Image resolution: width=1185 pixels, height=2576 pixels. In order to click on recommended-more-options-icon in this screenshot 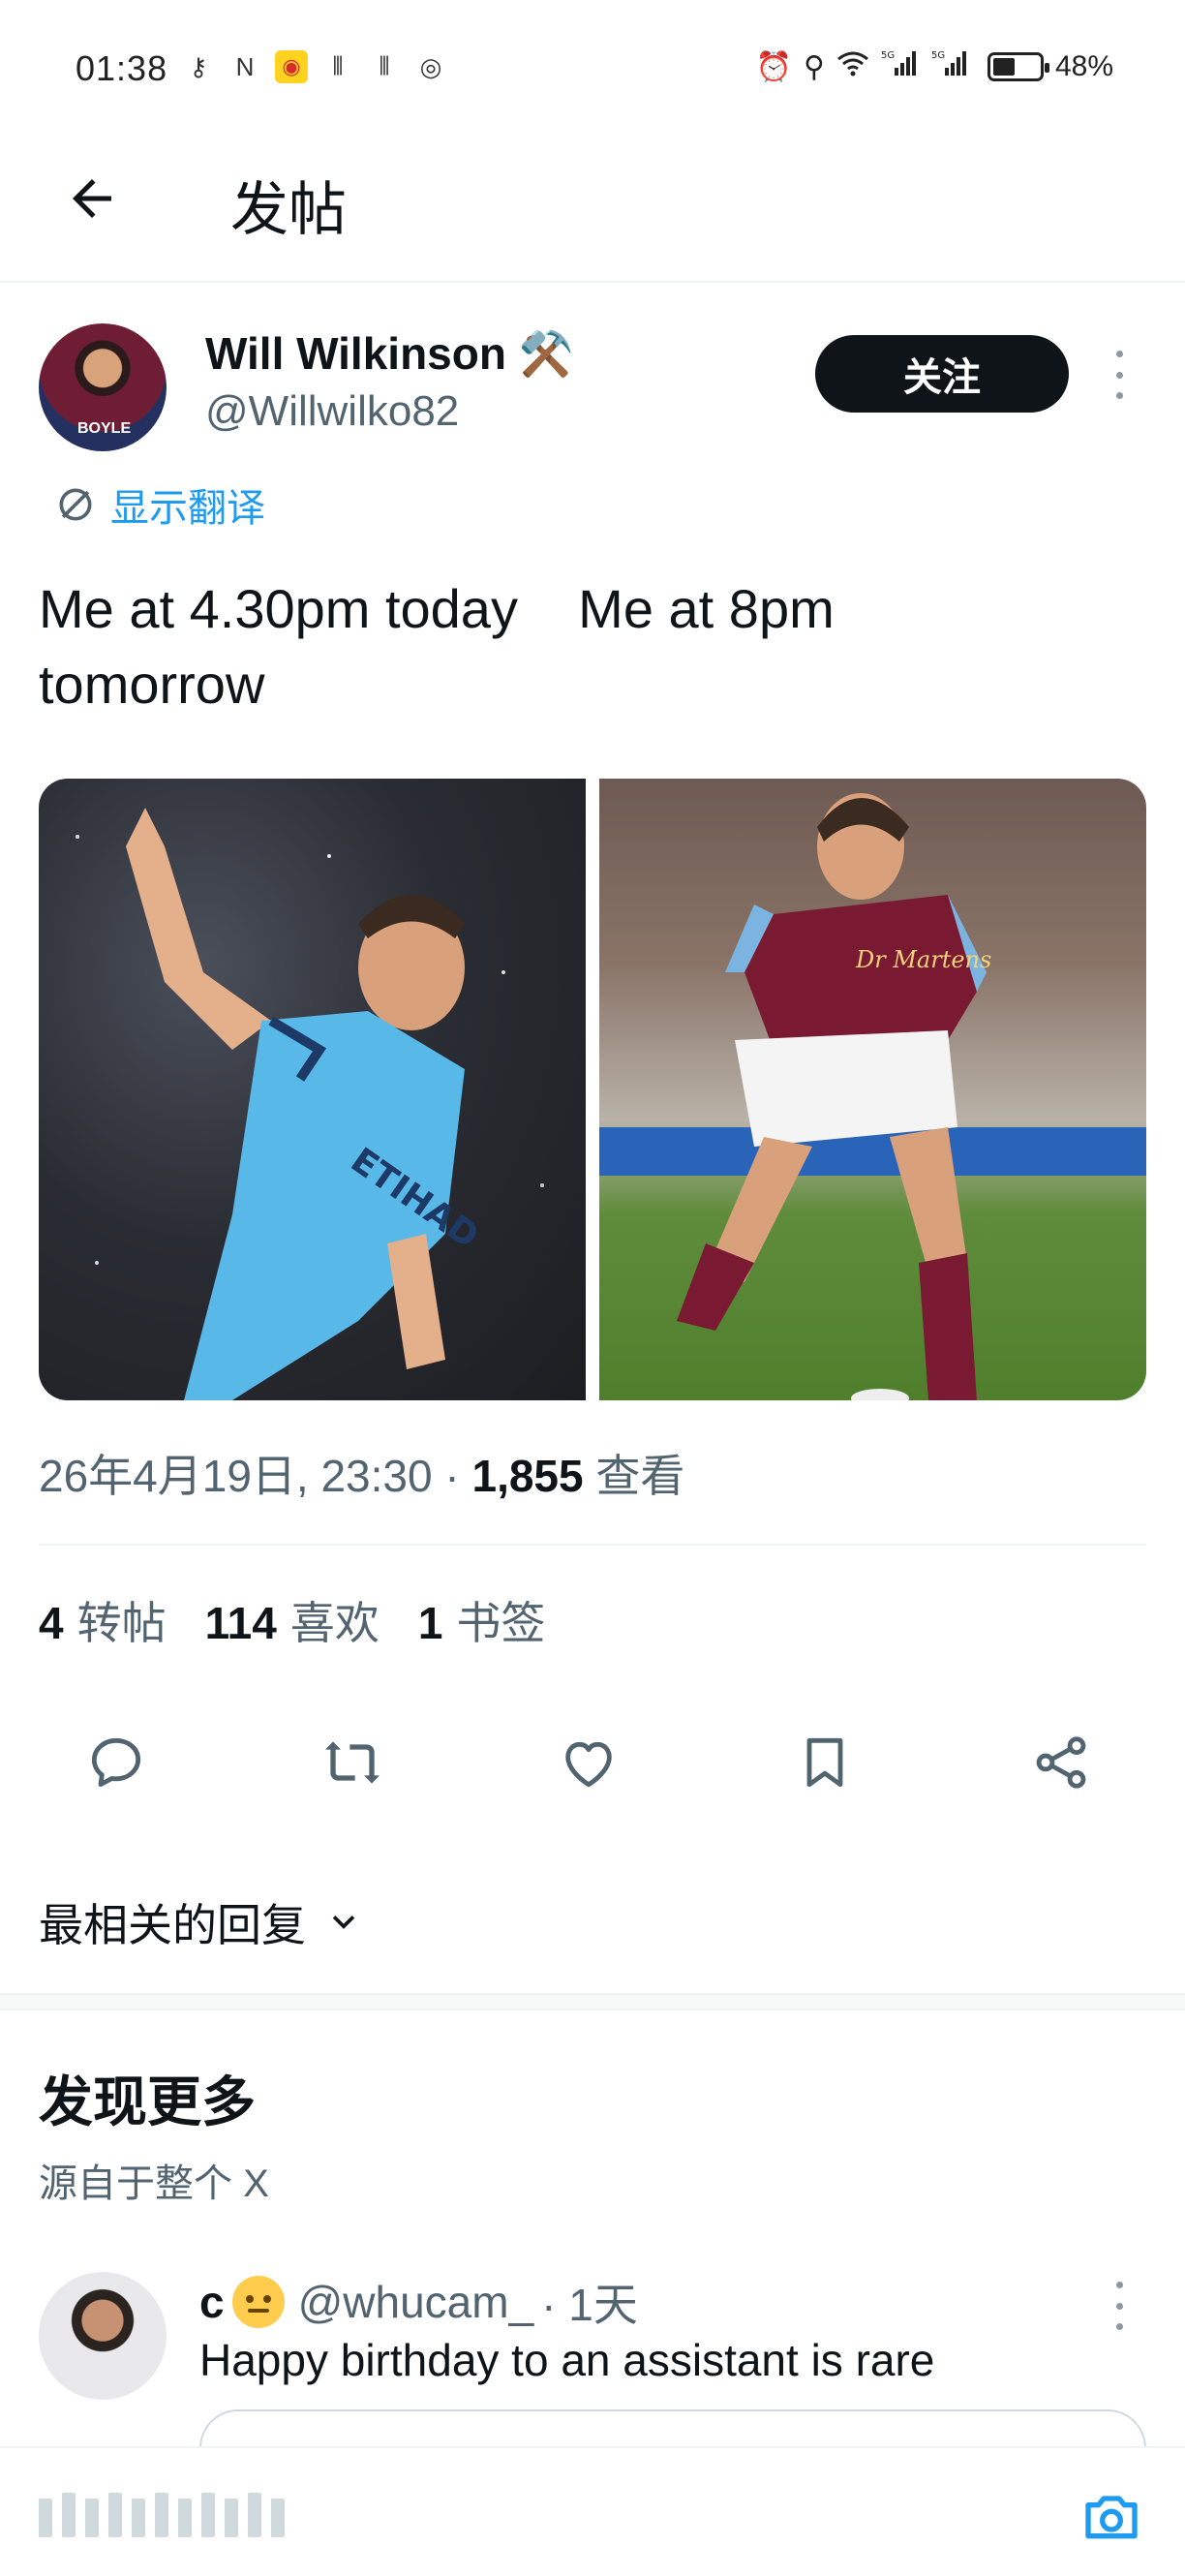, I will do `click(1119, 2306)`.